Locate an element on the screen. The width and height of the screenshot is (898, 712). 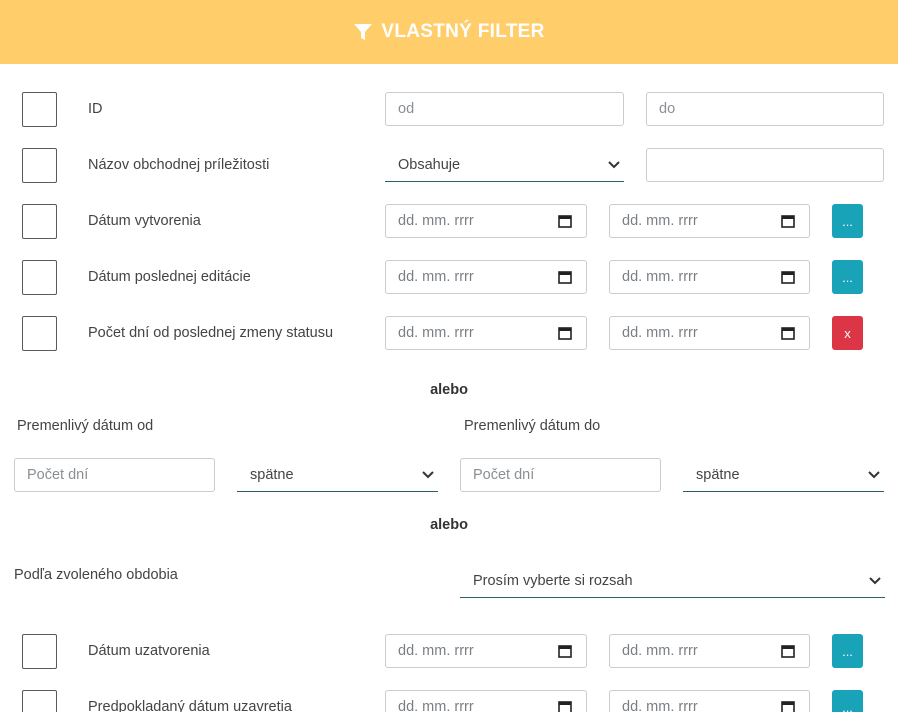
edited-to-date: dd. mm. rrrr is located at coordinates (709, 277).